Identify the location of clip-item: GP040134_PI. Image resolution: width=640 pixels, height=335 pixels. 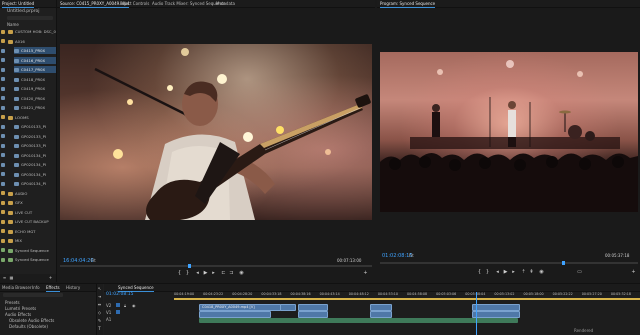
(35, 183).